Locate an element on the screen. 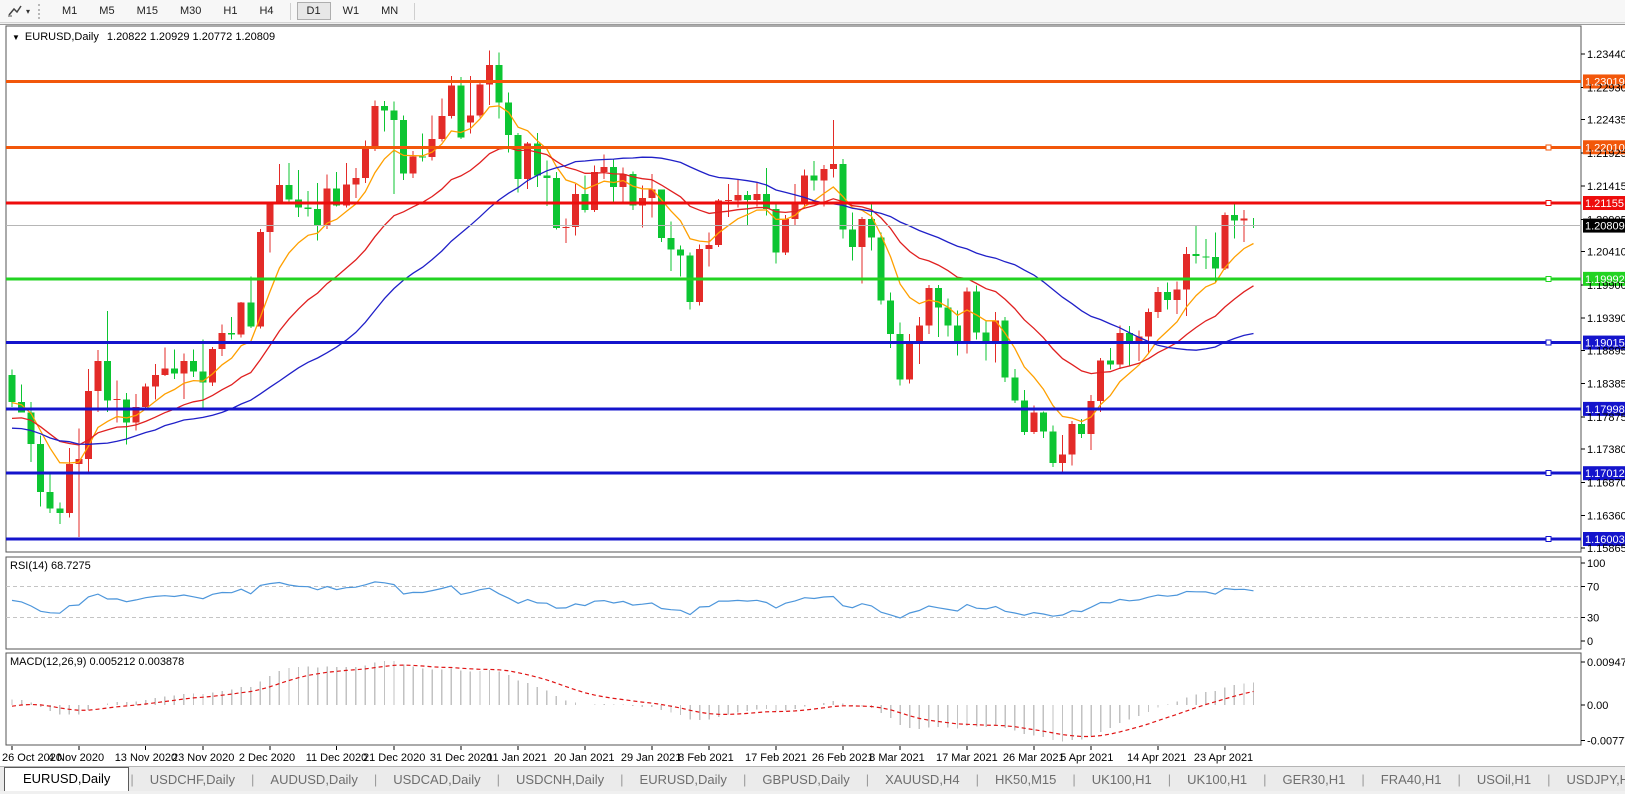 The image size is (1625, 794). svg-text: 1.22010 is located at coordinates (1605, 148).